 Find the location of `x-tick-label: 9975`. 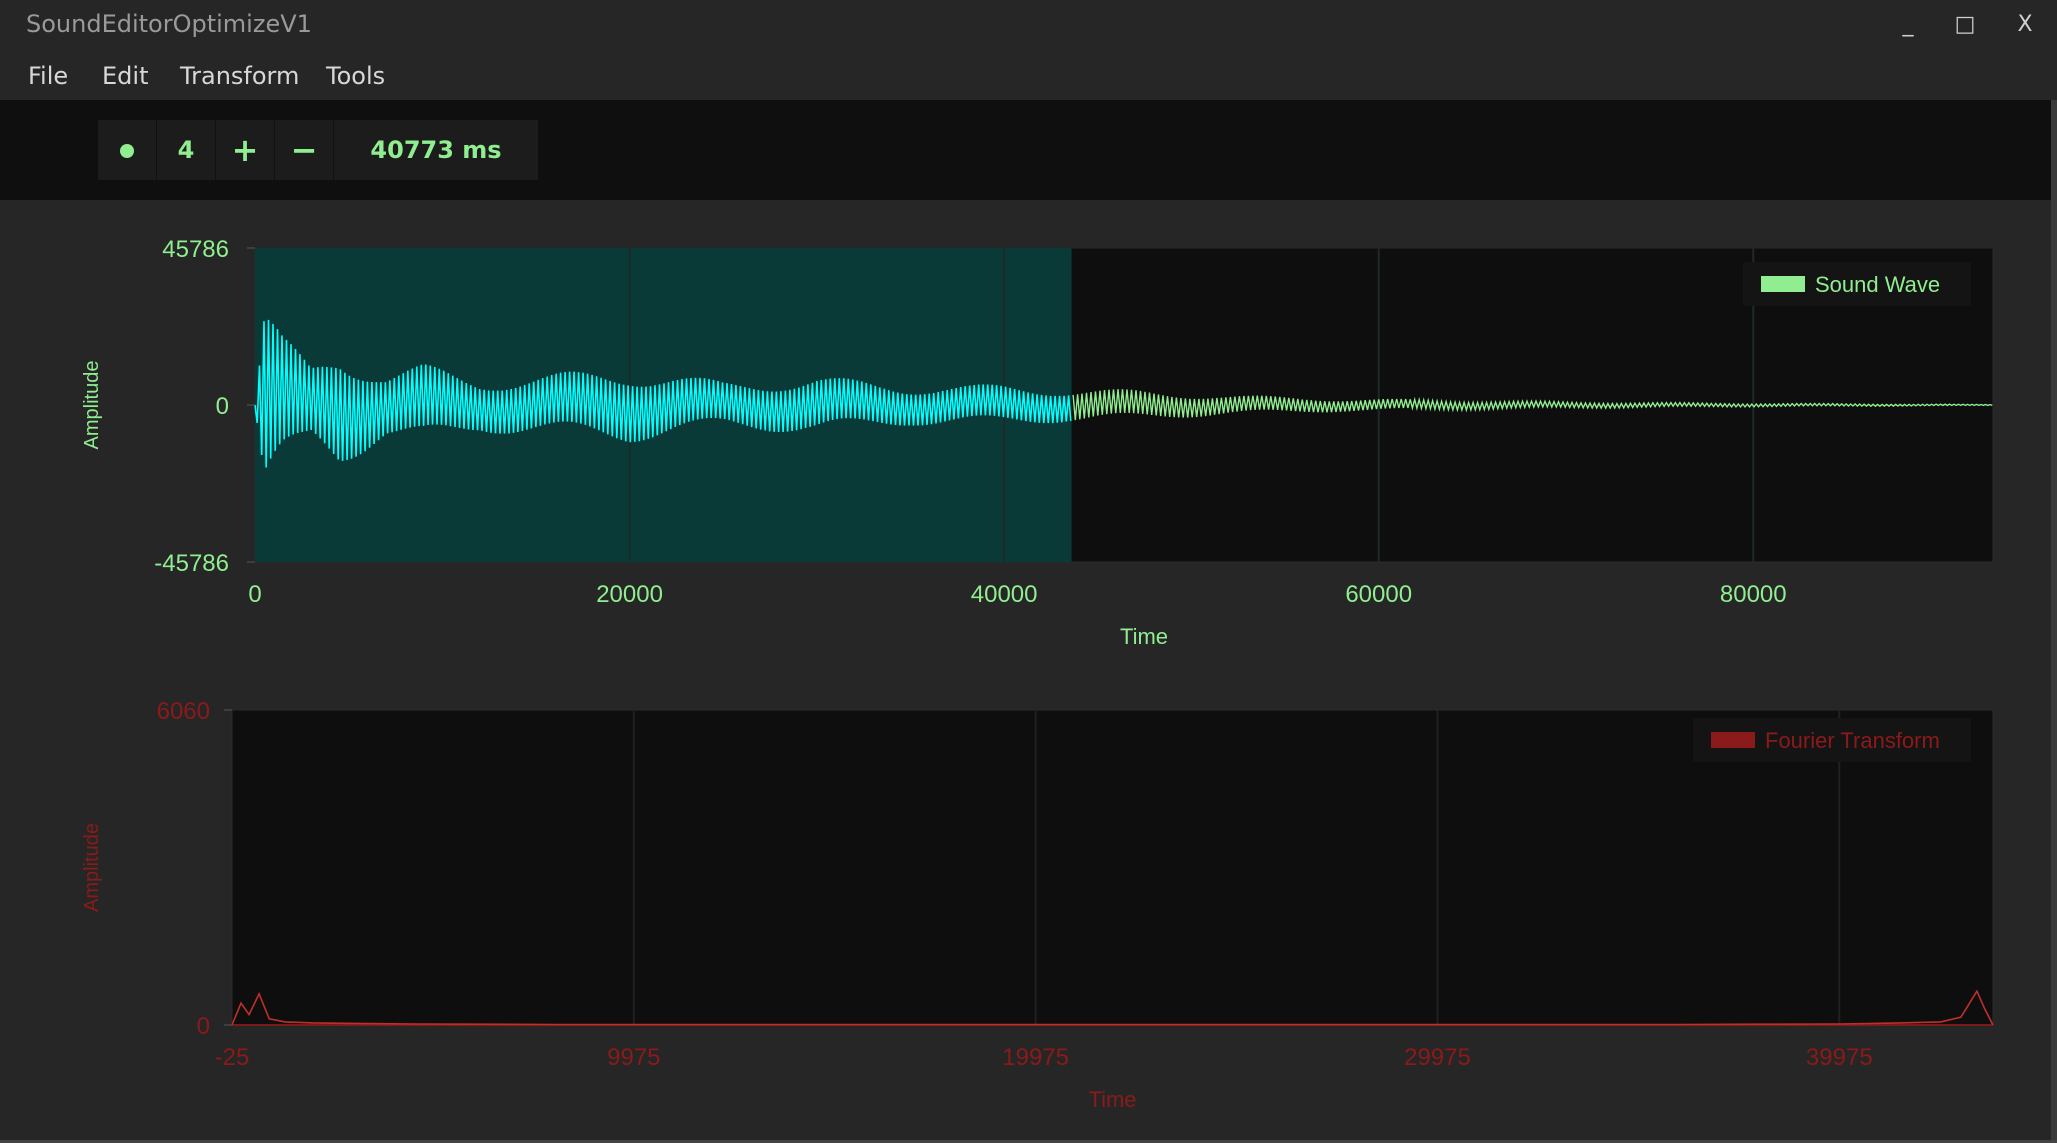

x-tick-label: 9975 is located at coordinates (633, 1057).